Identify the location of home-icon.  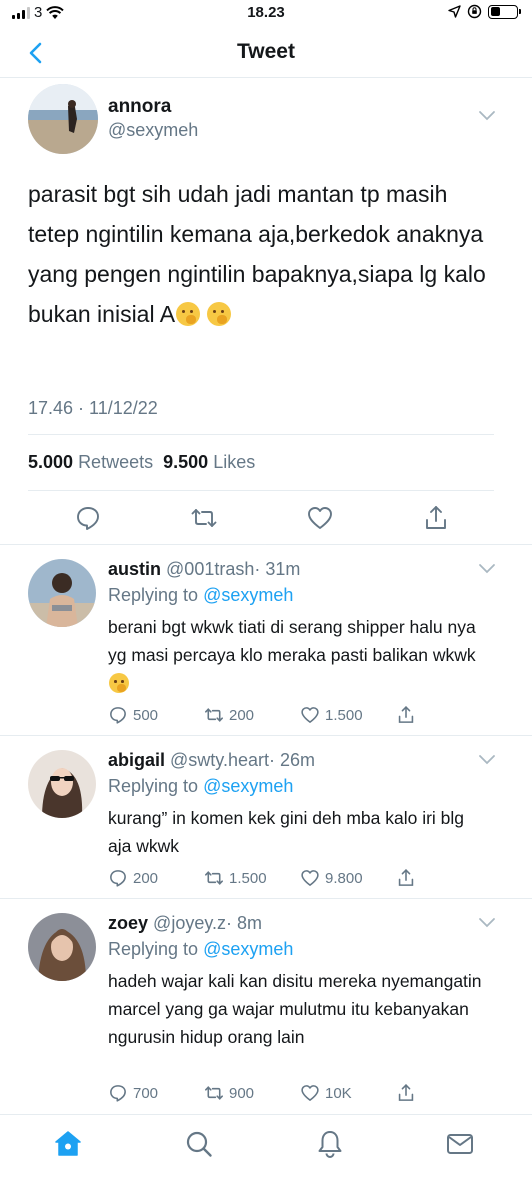
(68, 1144).